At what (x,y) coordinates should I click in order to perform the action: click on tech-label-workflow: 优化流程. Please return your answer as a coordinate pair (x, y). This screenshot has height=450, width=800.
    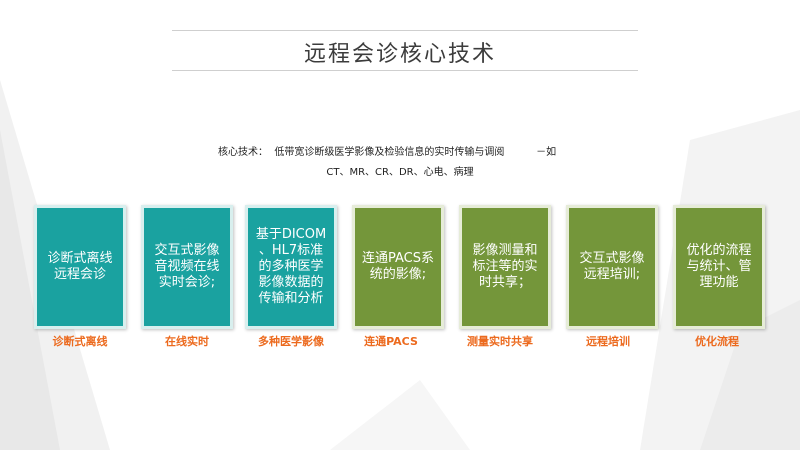
    Looking at the image, I should click on (717, 341).